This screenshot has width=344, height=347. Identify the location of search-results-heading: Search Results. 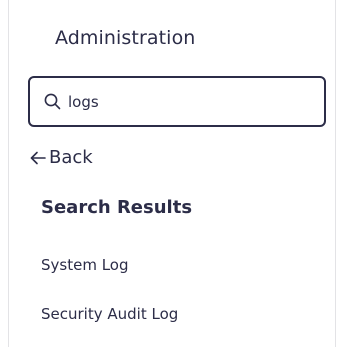
(117, 207).